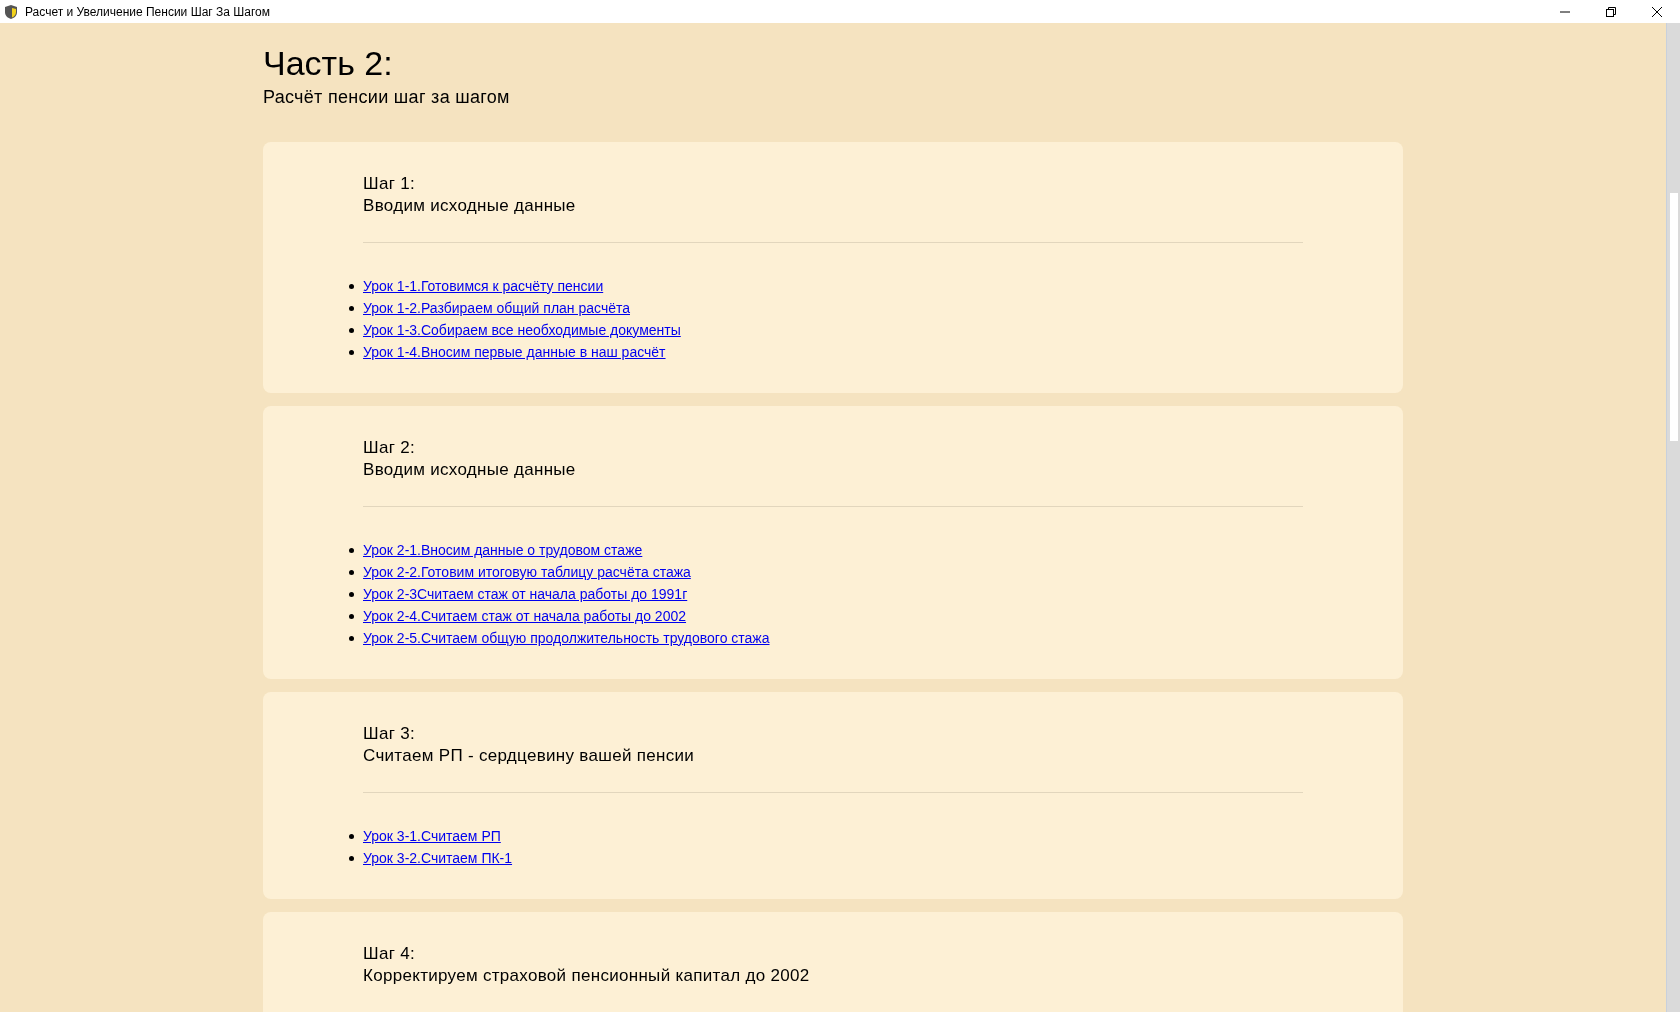  Describe the element at coordinates (503, 550) in the screenshot. I see `lesson-link: Урок 2-1.Вносим данные о трудовом стаже` at that location.